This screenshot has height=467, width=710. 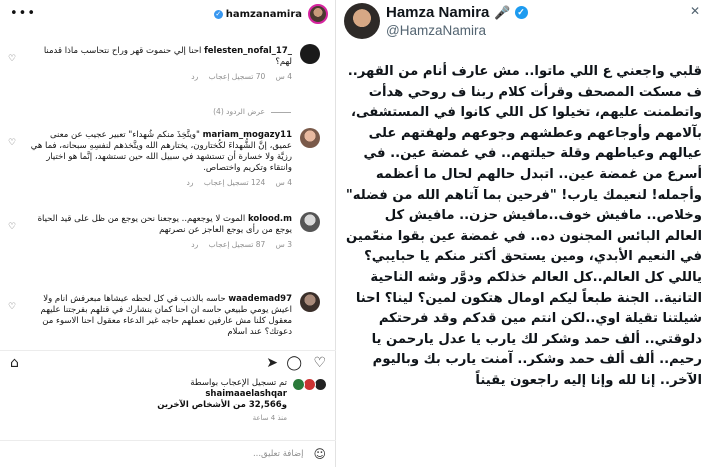 What do you see at coordinates (168, 362) in the screenshot?
I see `post-action-bar: ♡ ◯ ➤ ⌂` at bounding box center [168, 362].